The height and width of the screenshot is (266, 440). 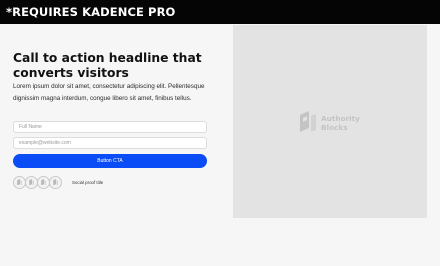 I want to click on email-input, so click(x=110, y=143).